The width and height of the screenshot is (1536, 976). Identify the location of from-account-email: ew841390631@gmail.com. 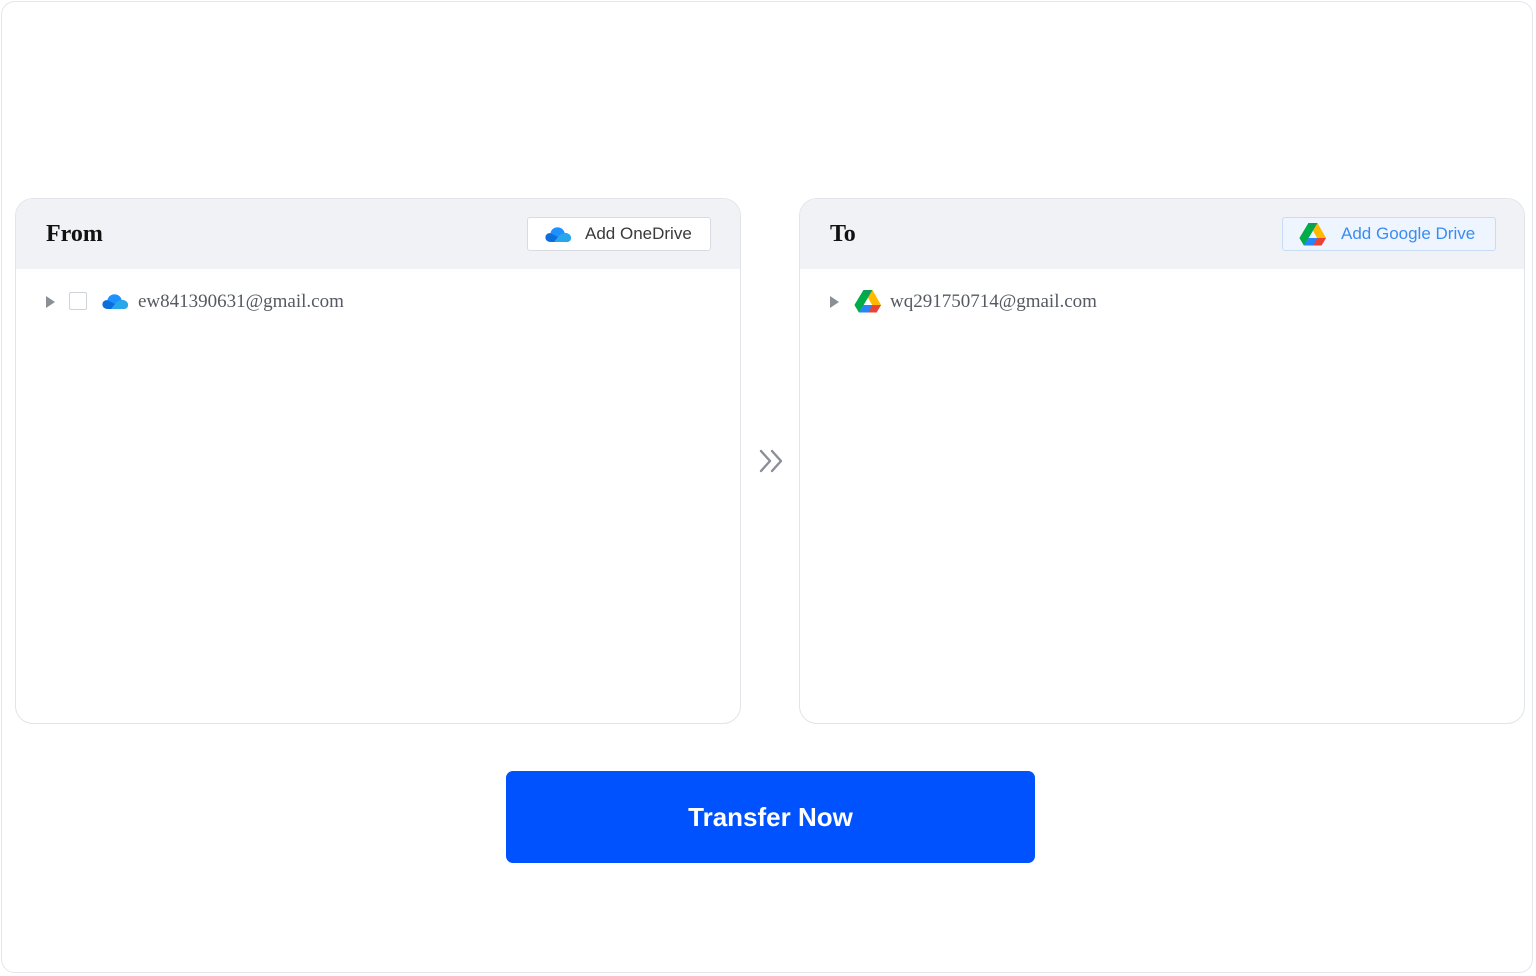
(241, 301).